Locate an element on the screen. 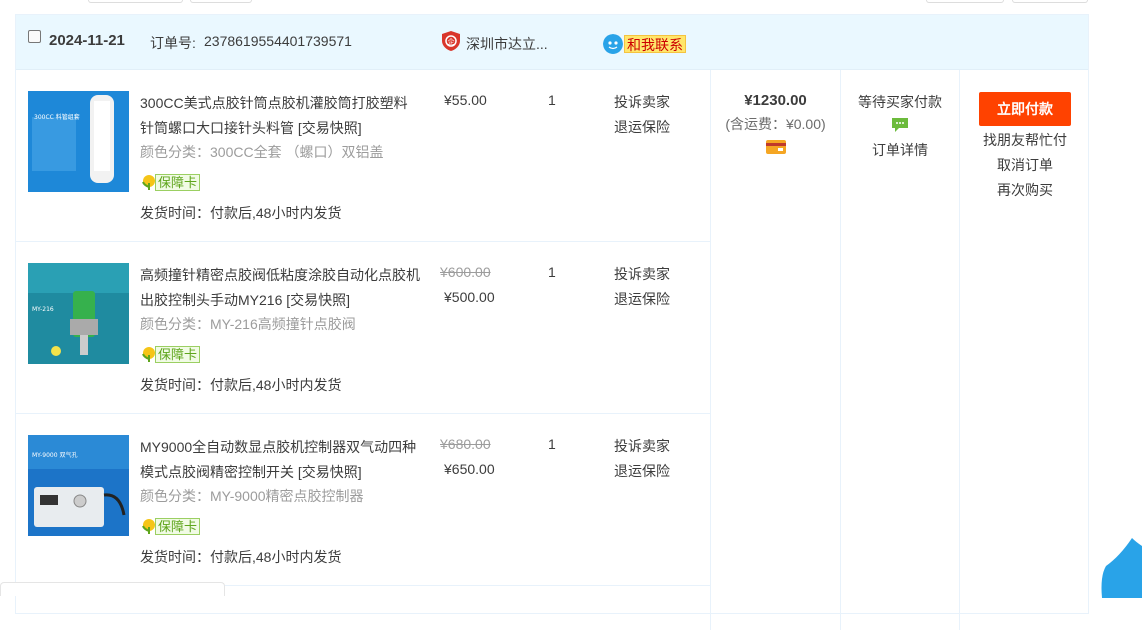 The height and width of the screenshot is (630, 1142). item-price: ¥500.00 is located at coordinates (469, 297).